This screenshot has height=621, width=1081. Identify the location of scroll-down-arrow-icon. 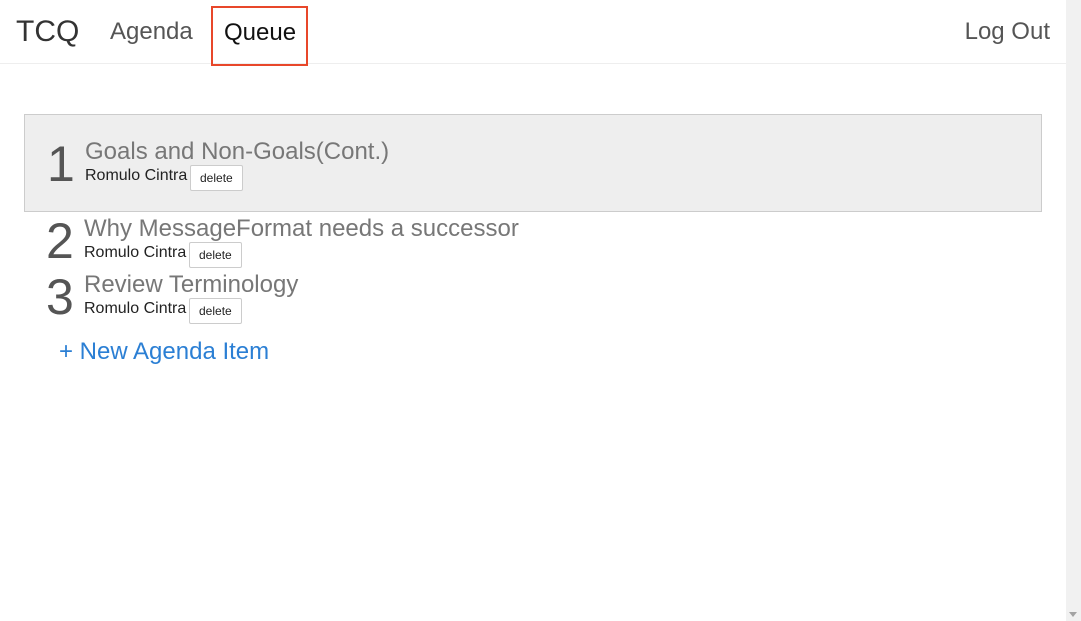
(1073, 614).